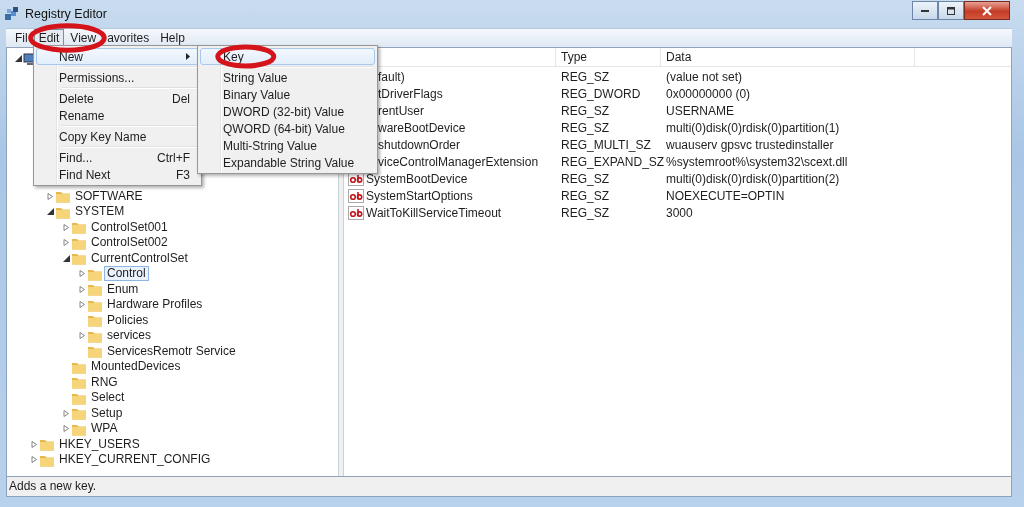  What do you see at coordinates (109, 196) in the screenshot?
I see `tree-item: SOFTWARE` at bounding box center [109, 196].